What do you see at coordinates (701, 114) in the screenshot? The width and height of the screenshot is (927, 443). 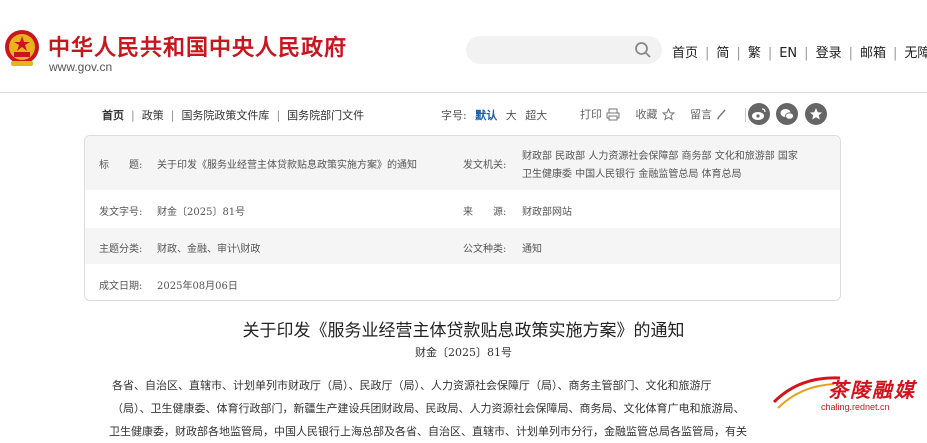 I see `message-label: 留言` at bounding box center [701, 114].